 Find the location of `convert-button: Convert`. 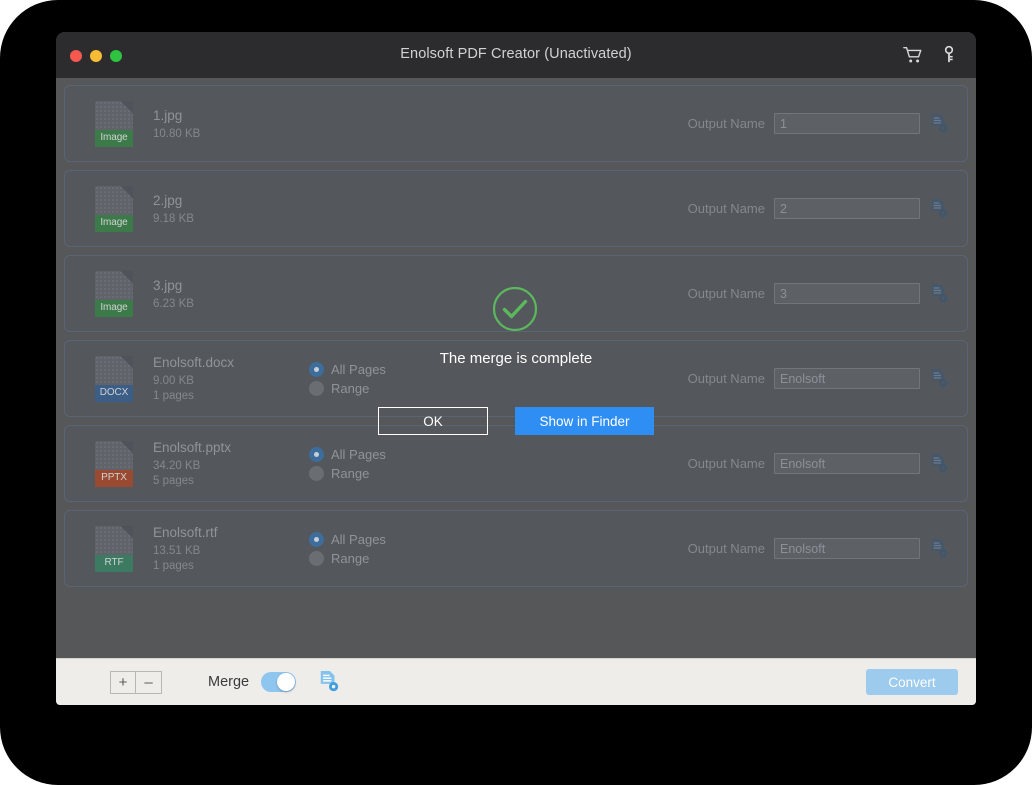

convert-button: Convert is located at coordinates (912, 682).